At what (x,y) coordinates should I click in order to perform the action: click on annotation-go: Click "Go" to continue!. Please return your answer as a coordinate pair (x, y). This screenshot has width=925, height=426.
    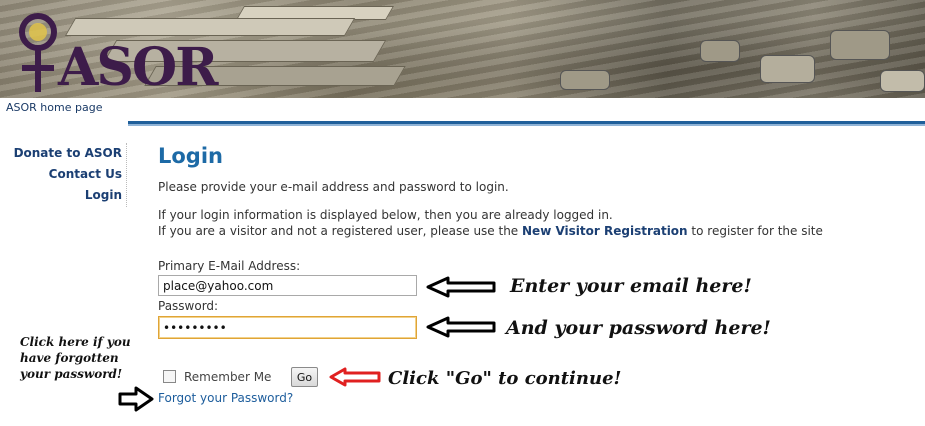
    Looking at the image, I should click on (505, 378).